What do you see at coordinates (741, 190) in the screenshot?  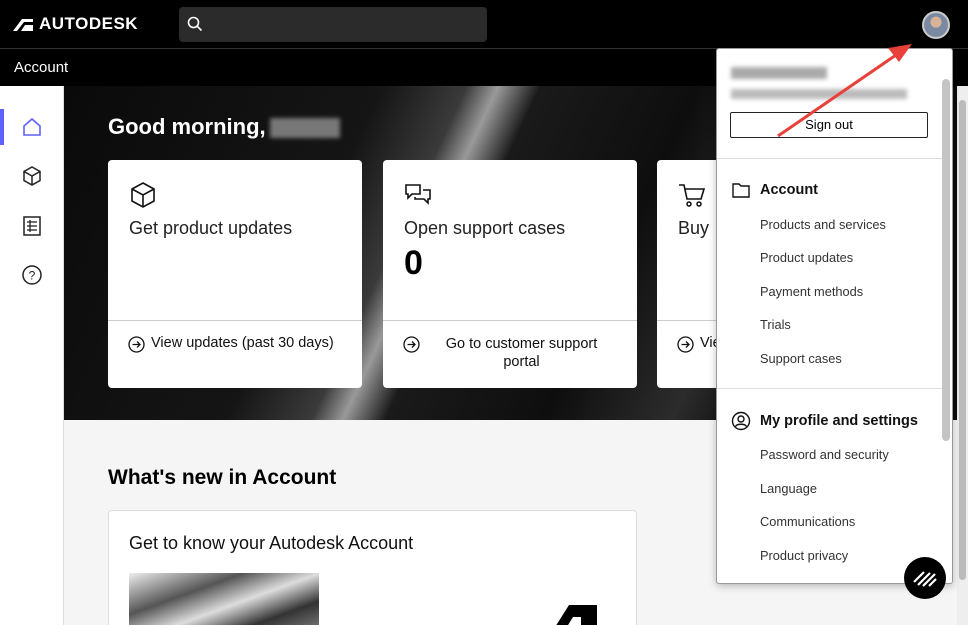 I see `folder-icon` at bounding box center [741, 190].